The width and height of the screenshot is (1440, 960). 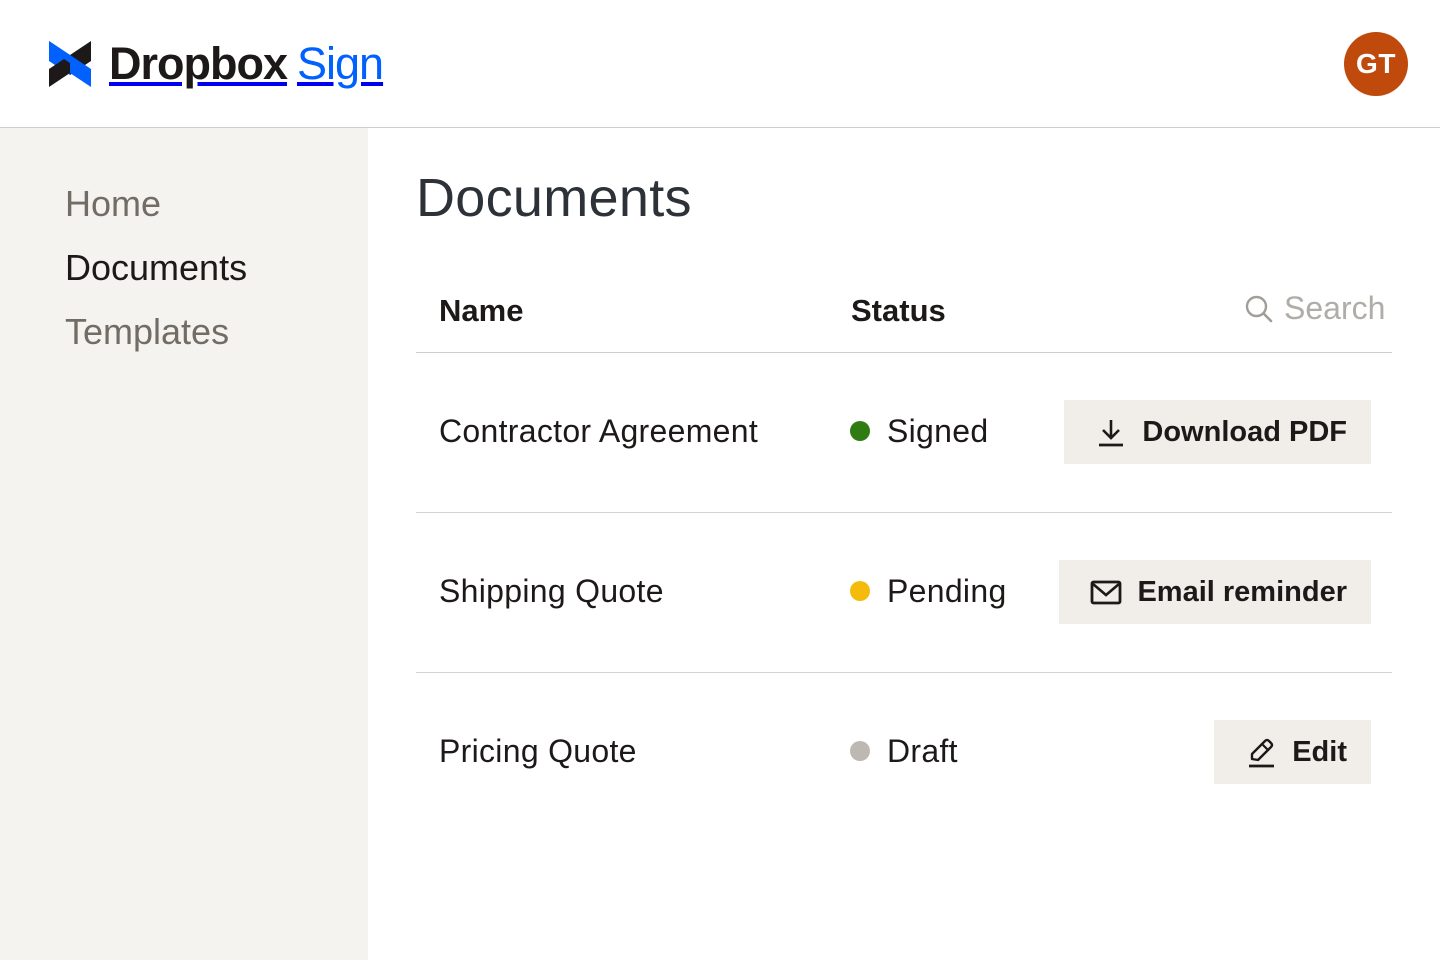 I want to click on app-header: Dropbox Sign GT, so click(x=720, y=64).